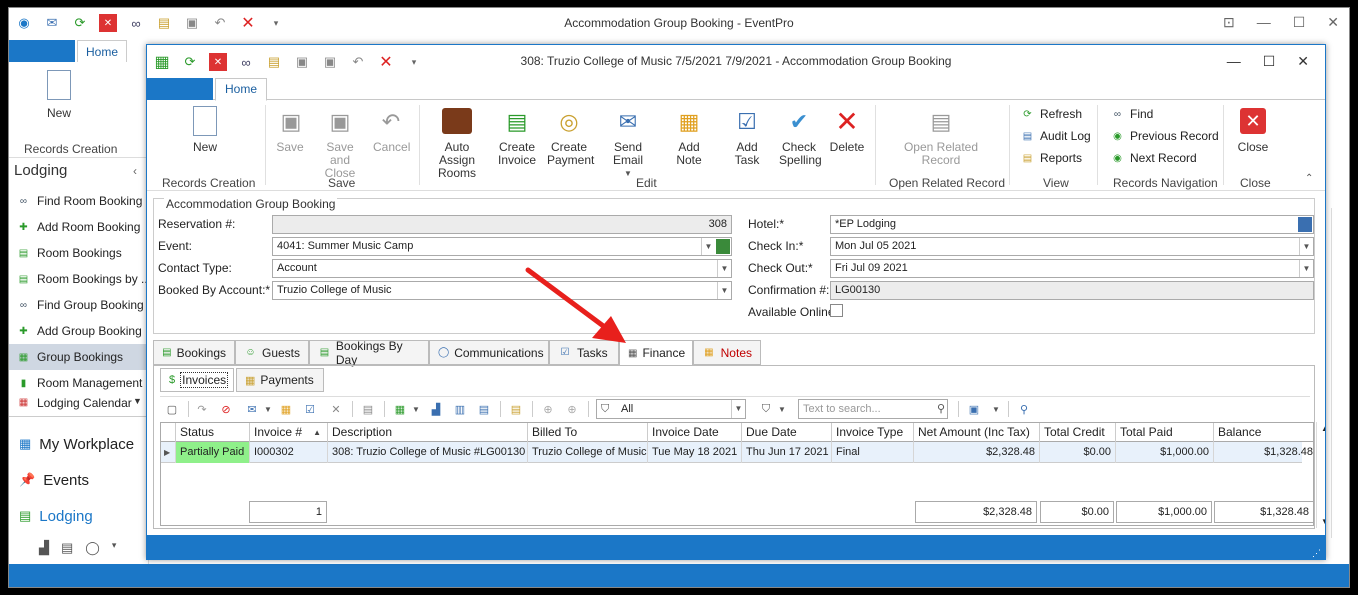  What do you see at coordinates (79, 227) in the screenshot?
I see `sidebar-item-add-room-booking: ✚ Add Room Booking` at bounding box center [79, 227].